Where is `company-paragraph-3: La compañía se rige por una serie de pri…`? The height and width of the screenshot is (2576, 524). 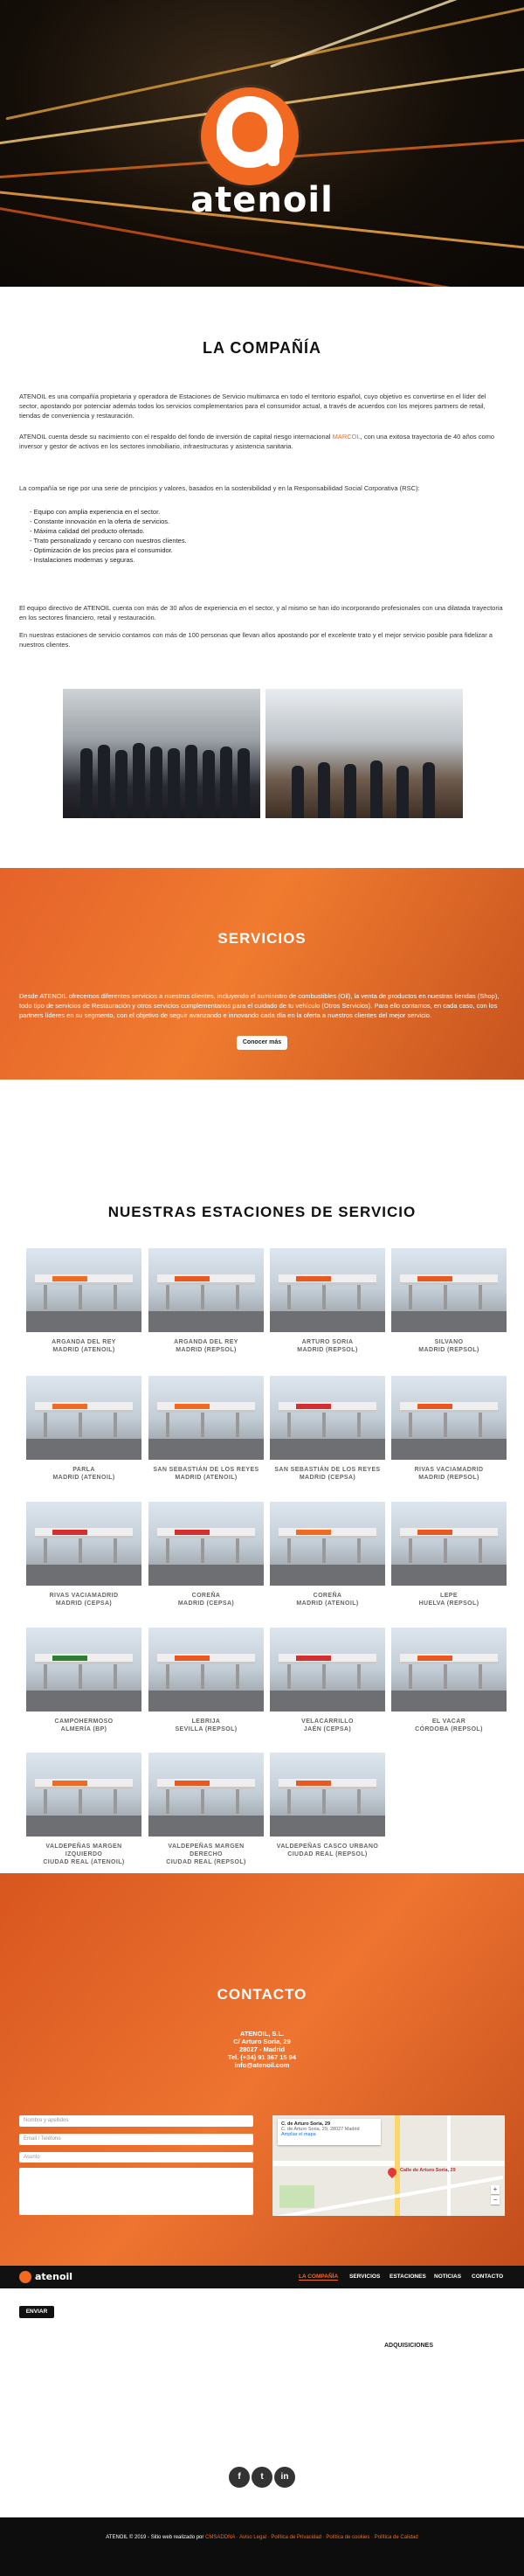
company-paragraph-3: La compañía se rige por una serie de pri… is located at coordinates (219, 488).